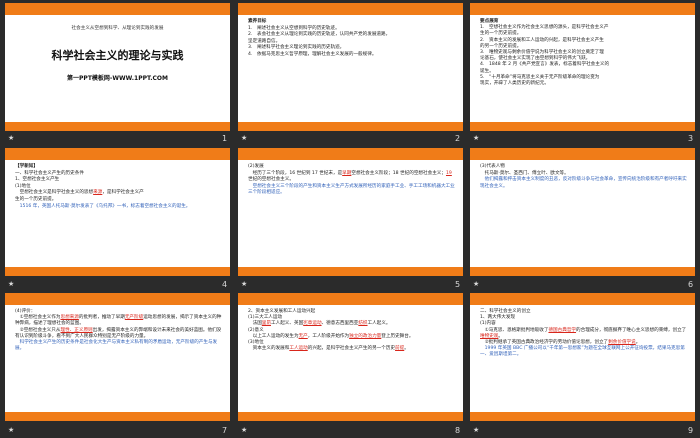 The width and height of the screenshot is (700, 438). I want to click on slide-heading: 素养目标, so click(257, 21).